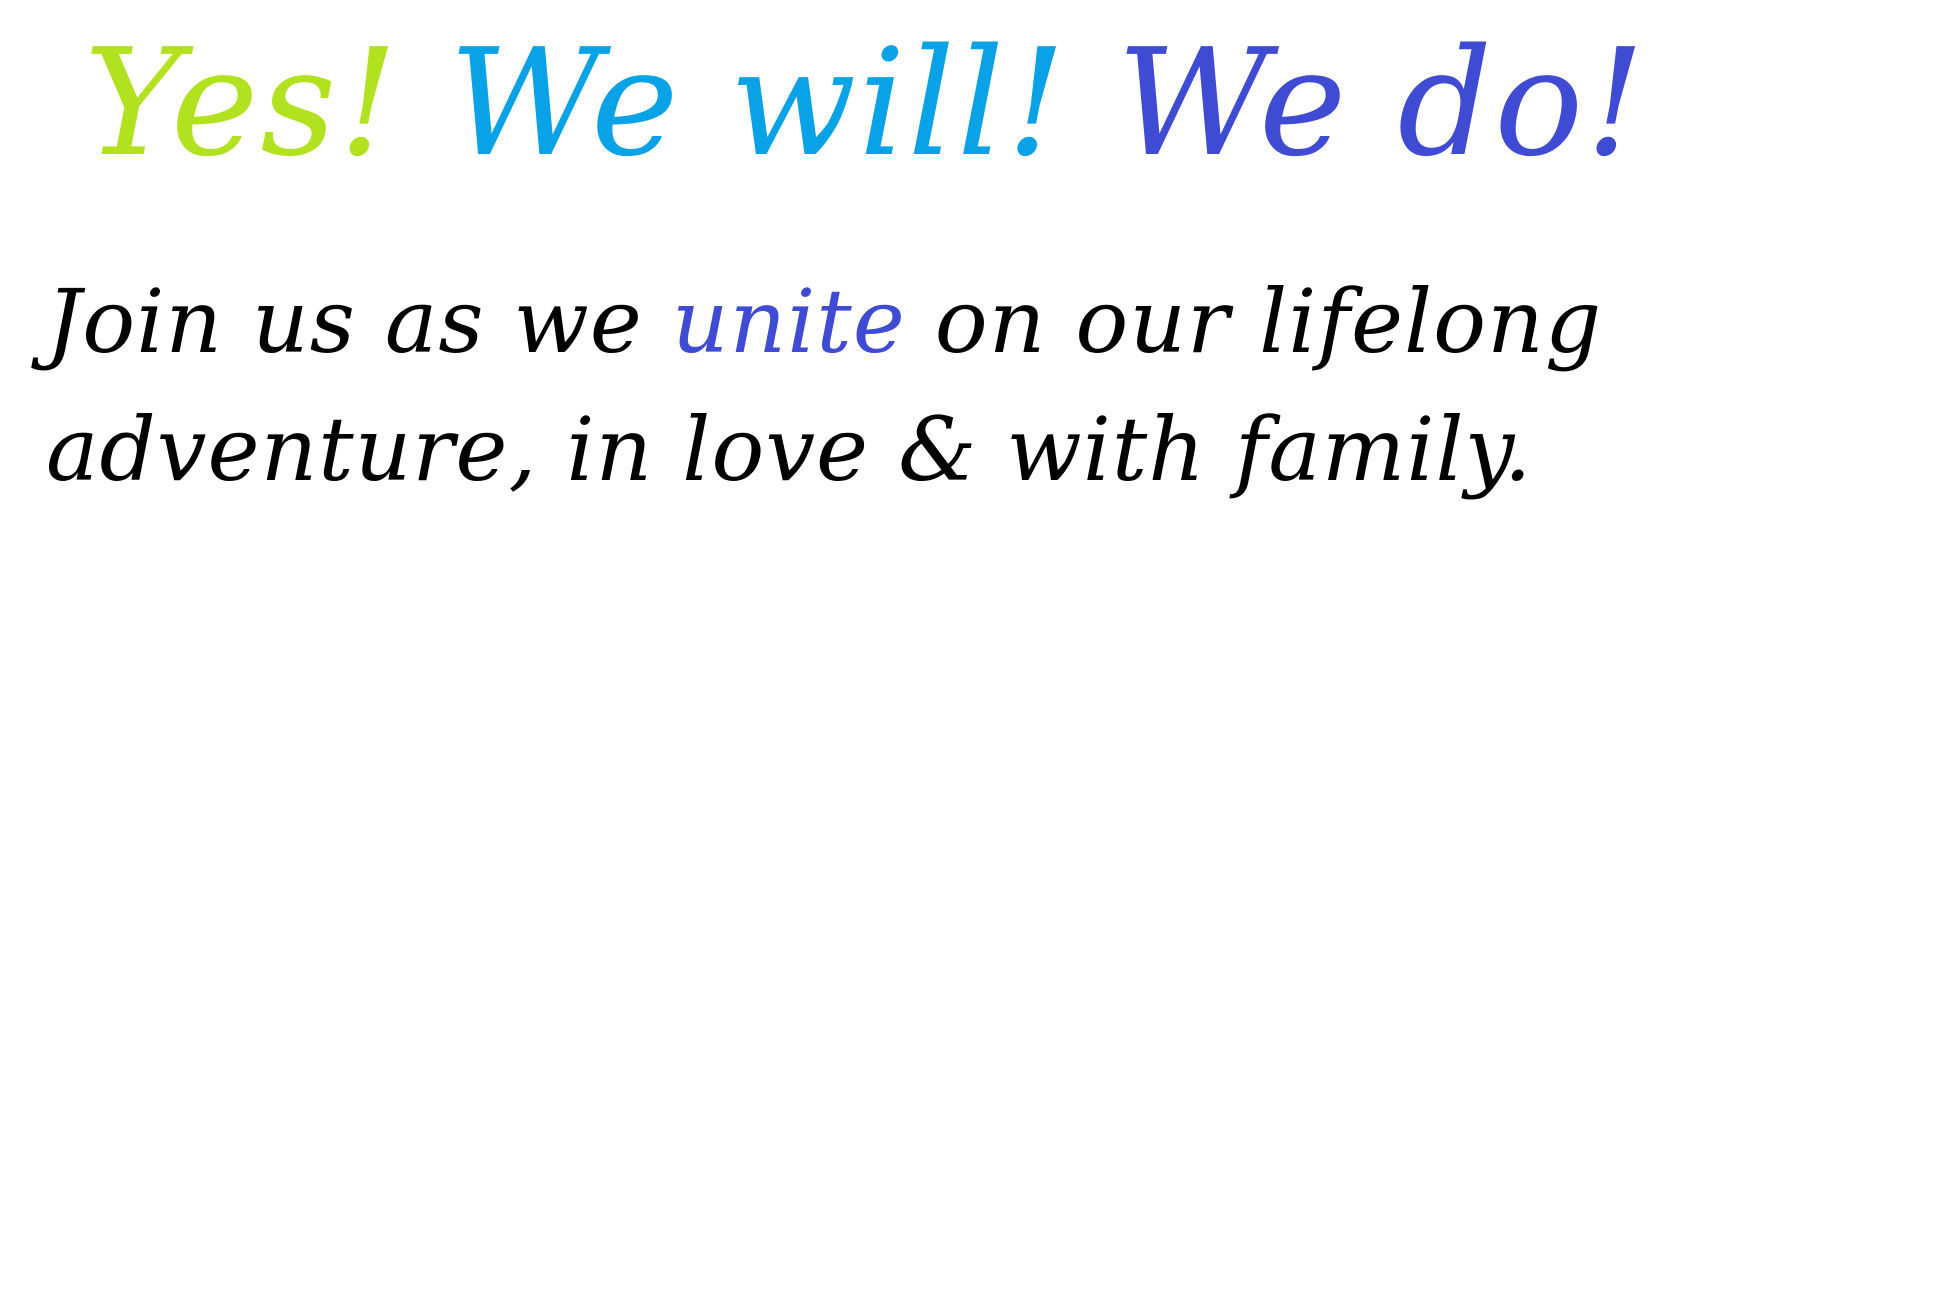 Image resolution: width=1955 pixels, height=1305 pixels. Describe the element at coordinates (1254, 321) in the screenshot. I see `message-line-1-end: on our lifelong` at that location.